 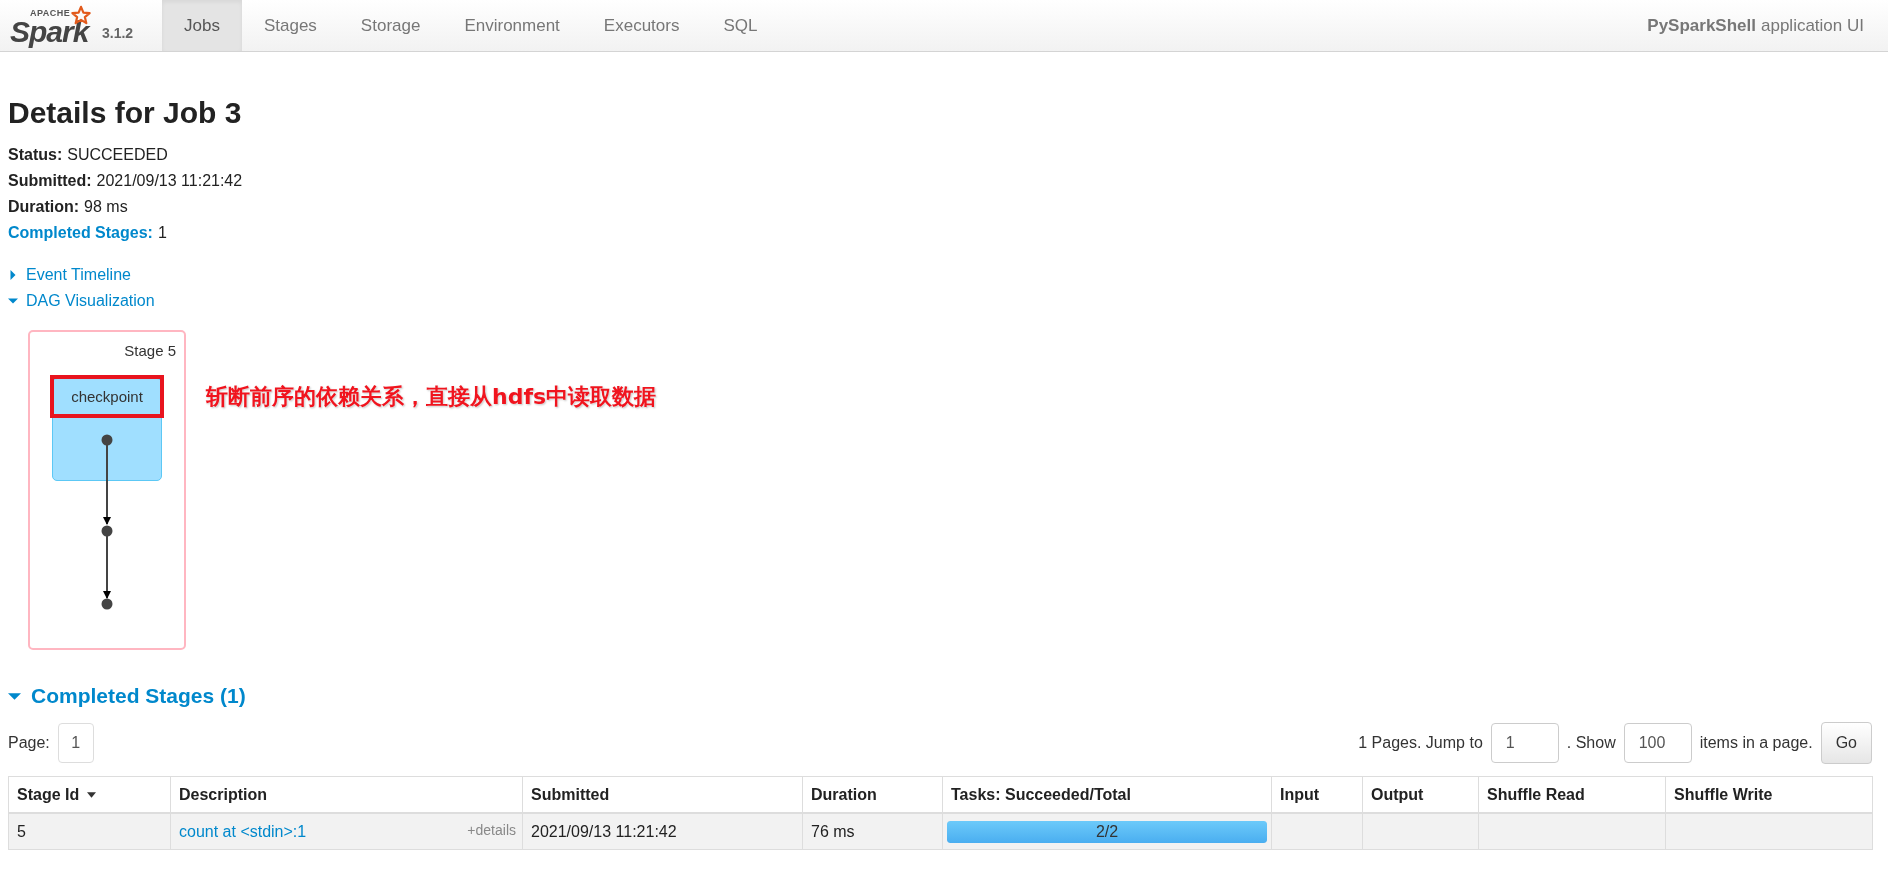 I want to click on logo-text: Spark, so click(x=49, y=32).